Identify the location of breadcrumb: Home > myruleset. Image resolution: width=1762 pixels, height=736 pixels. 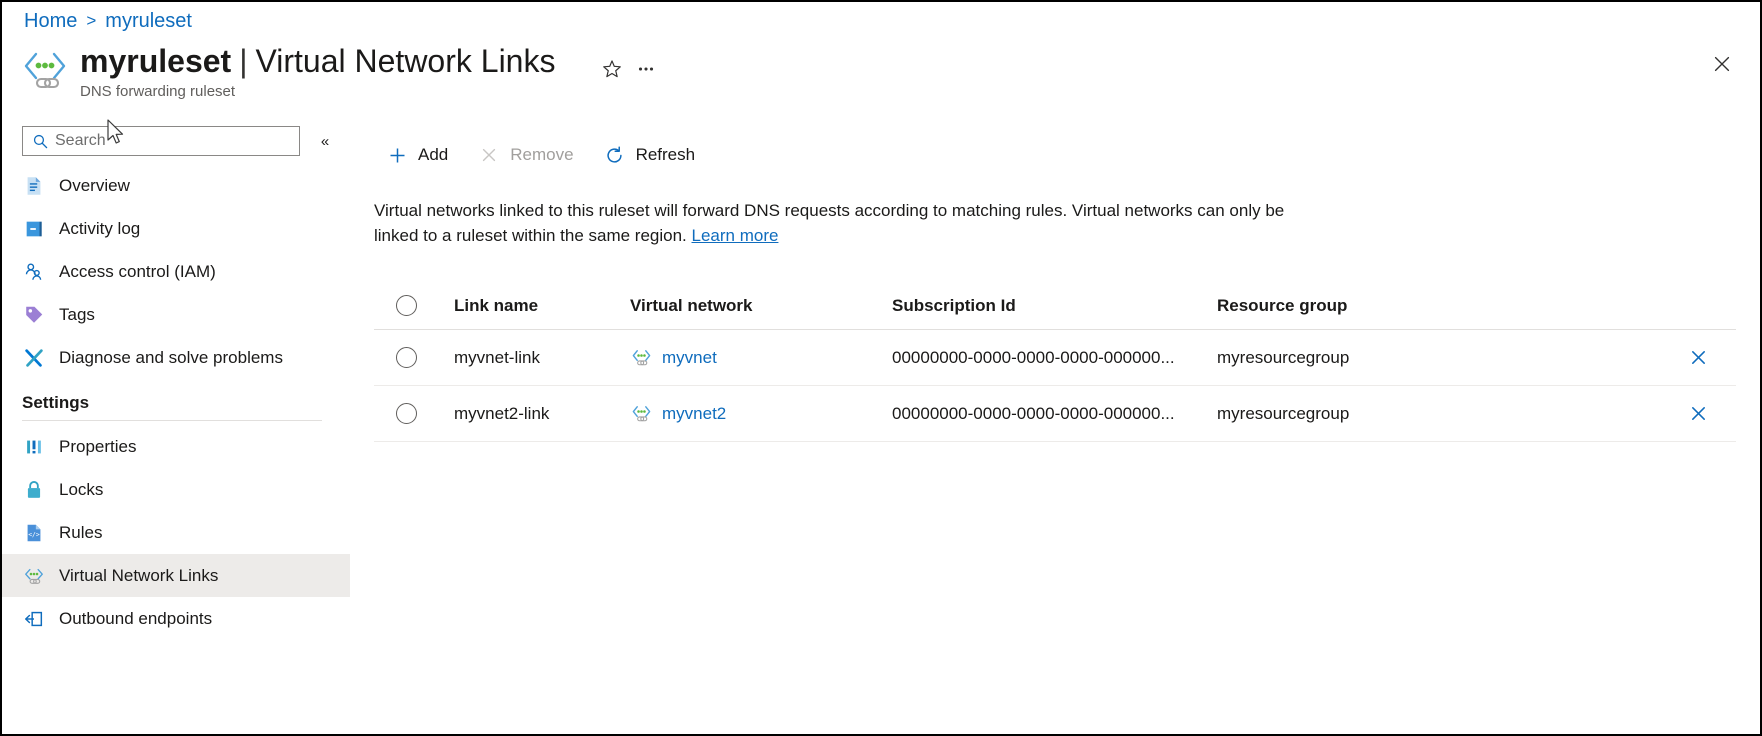
(108, 21).